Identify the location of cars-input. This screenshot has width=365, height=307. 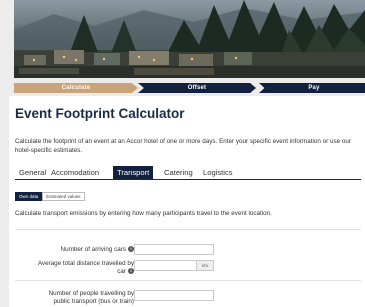
(174, 249).